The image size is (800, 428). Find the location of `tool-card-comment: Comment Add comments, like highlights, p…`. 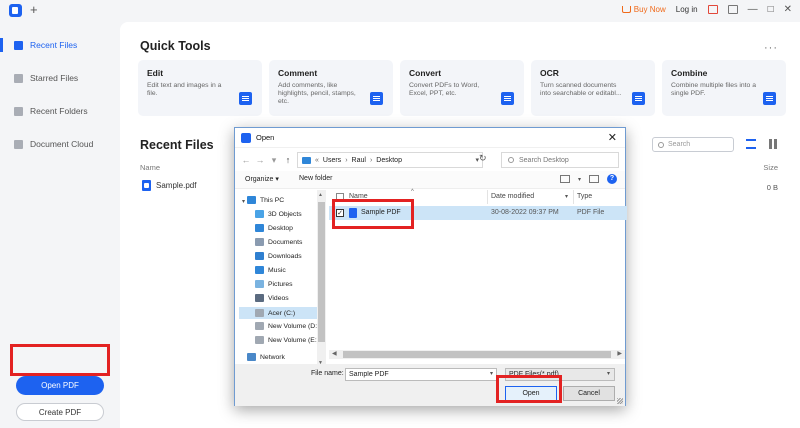

tool-card-comment: Comment Add comments, like highlights, p… is located at coordinates (331, 88).